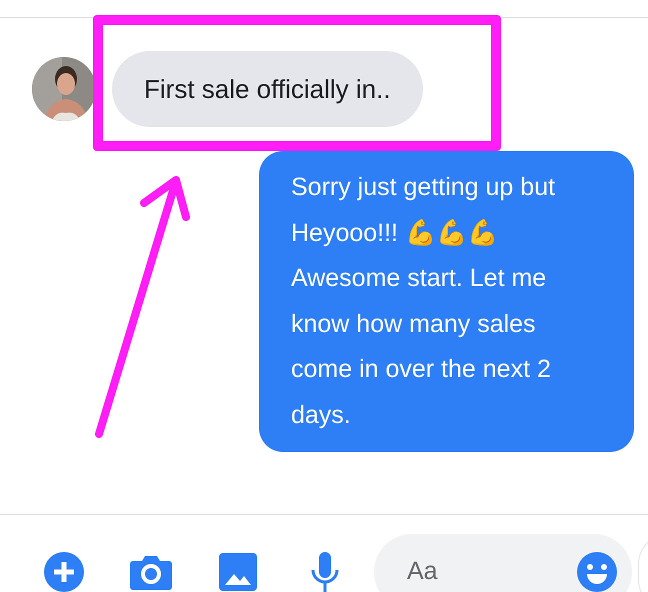 This screenshot has height=592, width=648. I want to click on microphone-icon, so click(325, 572).